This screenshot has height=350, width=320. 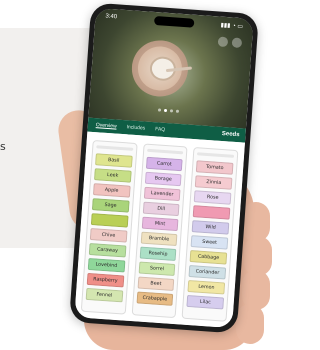 I want to click on seed-chip: Sorrel, so click(x=157, y=269).